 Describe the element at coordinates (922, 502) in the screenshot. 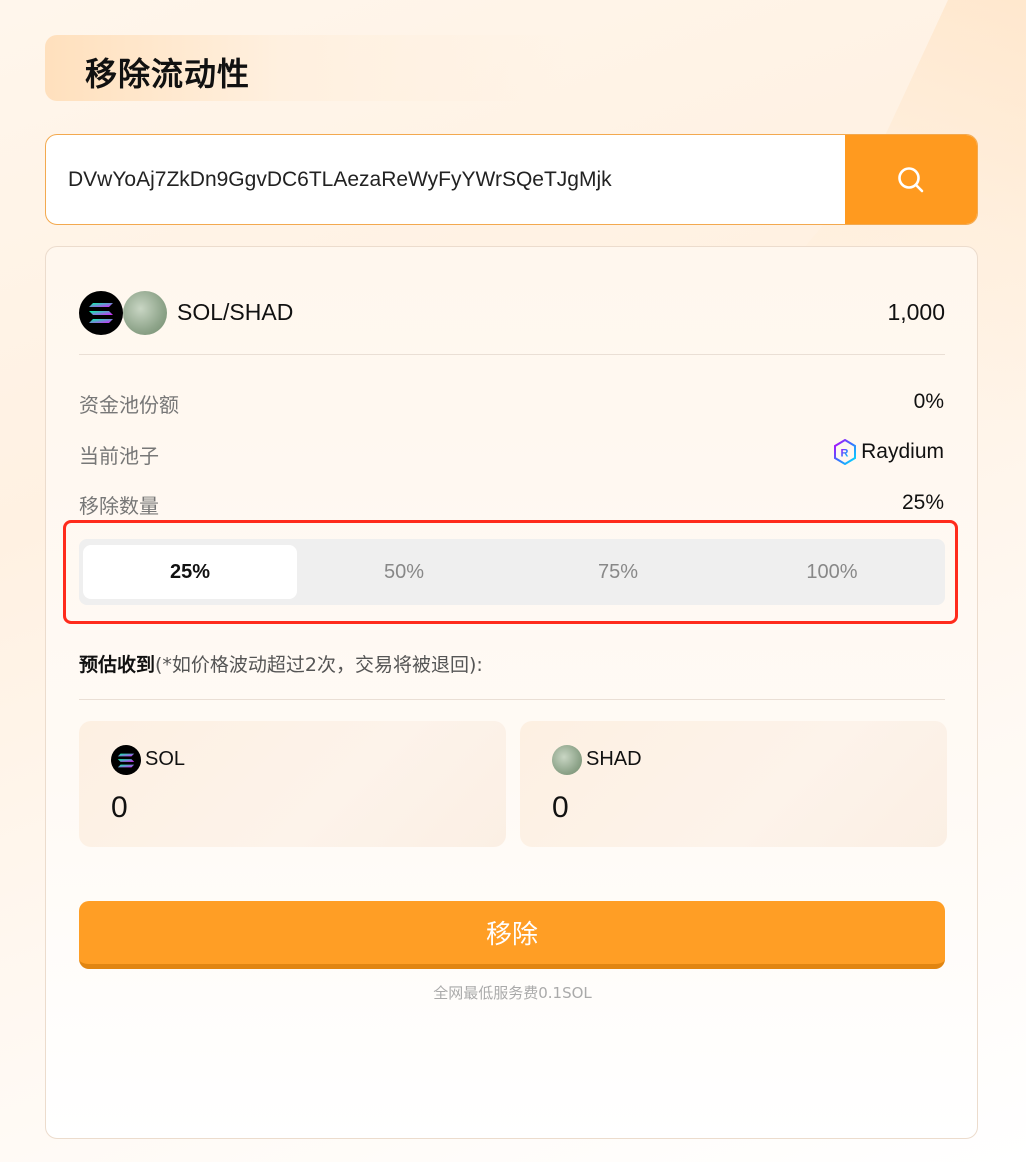

I see `remove-amount-value: 25%` at that location.